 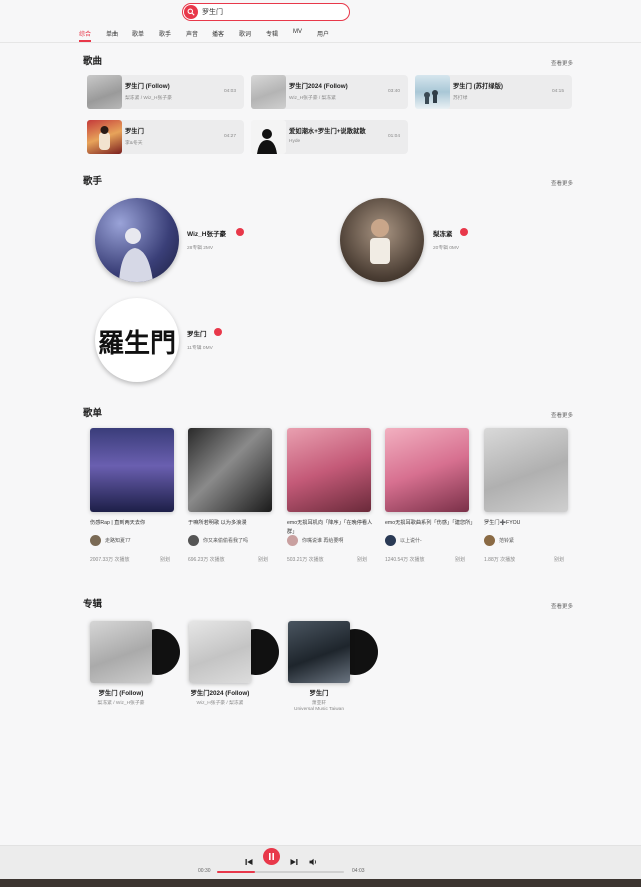 I want to click on artist-info: 11专辑 0MV, so click(x=200, y=348).